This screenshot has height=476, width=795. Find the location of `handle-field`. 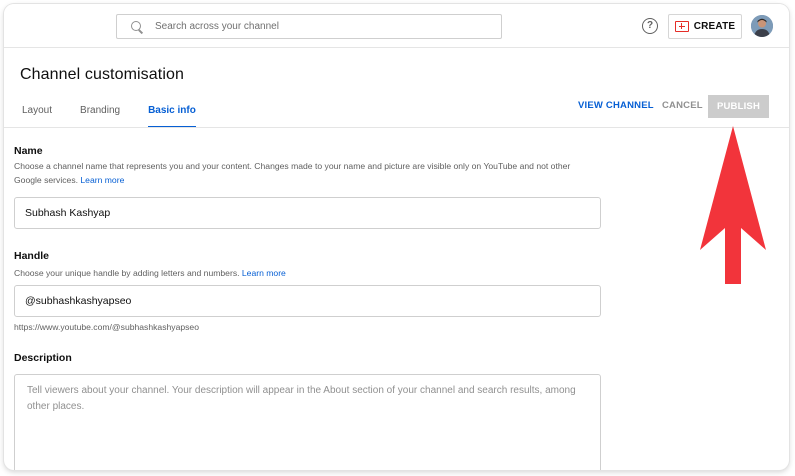

handle-field is located at coordinates (307, 301).